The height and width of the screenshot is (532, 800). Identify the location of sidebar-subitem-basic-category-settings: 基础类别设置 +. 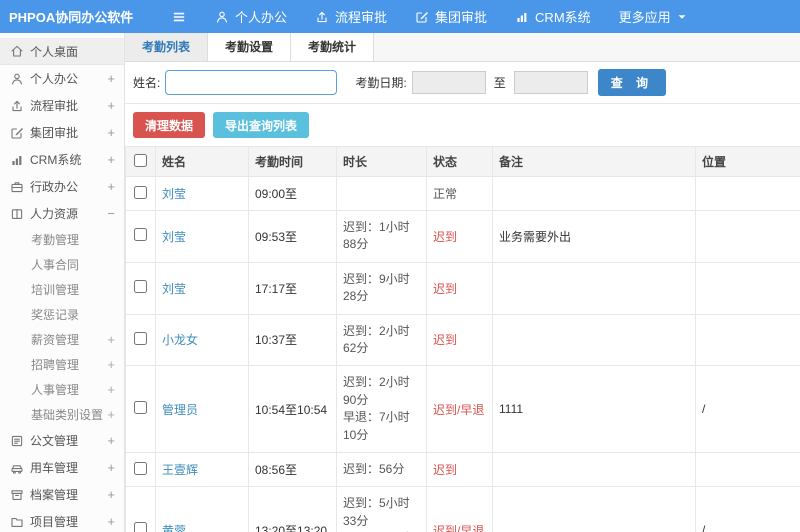
(62, 414).